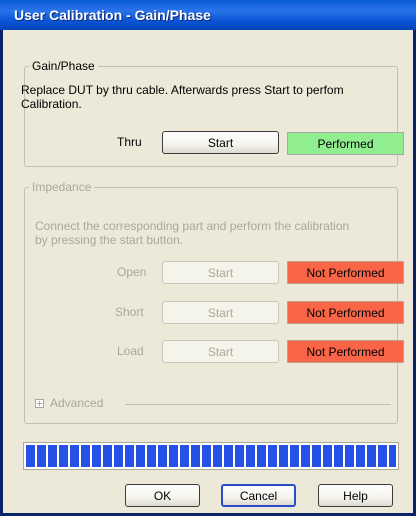 Image resolution: width=416 pixels, height=516 pixels. I want to click on progress-fill, so click(211, 456).